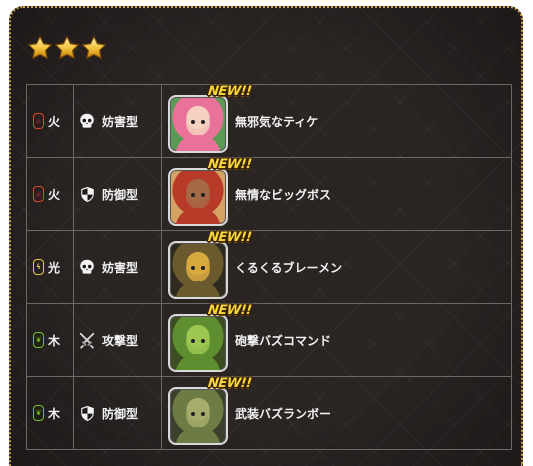  I want to click on unit-row: ϟ 光 妨害型 NEW!! くるくるブレーメン, so click(269, 267).